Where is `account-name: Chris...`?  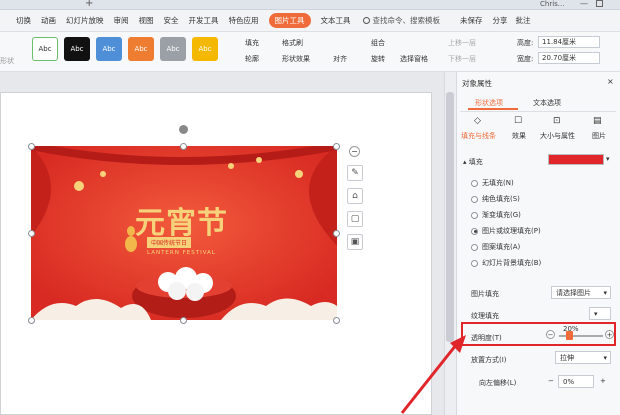 account-name: Chris... is located at coordinates (552, 4).